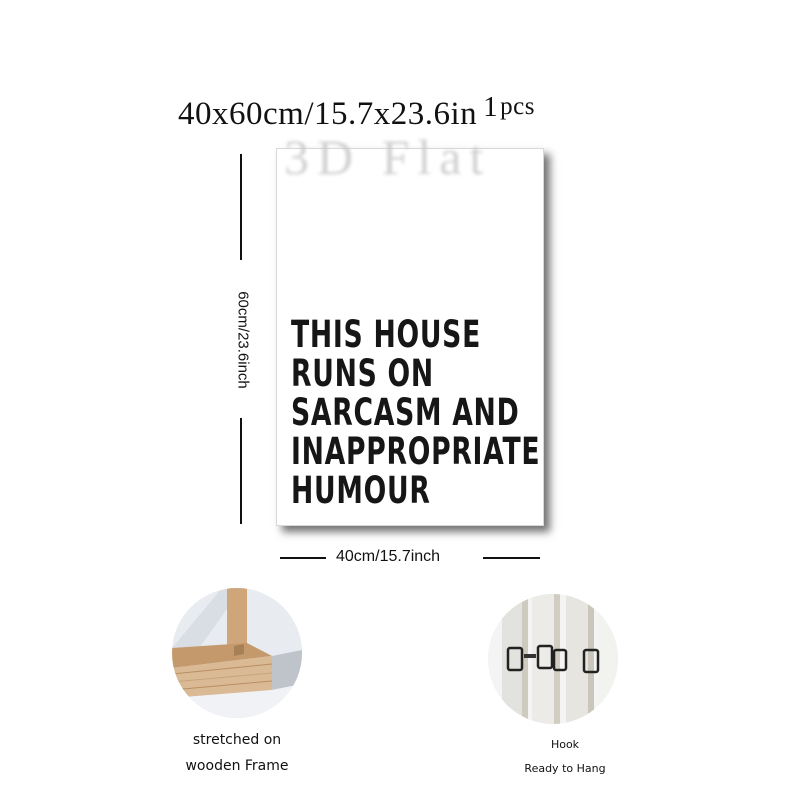 The image size is (800, 800). What do you see at coordinates (388, 556) in the screenshot?
I see `width-dimension-label: 40cm/15.7inch` at bounding box center [388, 556].